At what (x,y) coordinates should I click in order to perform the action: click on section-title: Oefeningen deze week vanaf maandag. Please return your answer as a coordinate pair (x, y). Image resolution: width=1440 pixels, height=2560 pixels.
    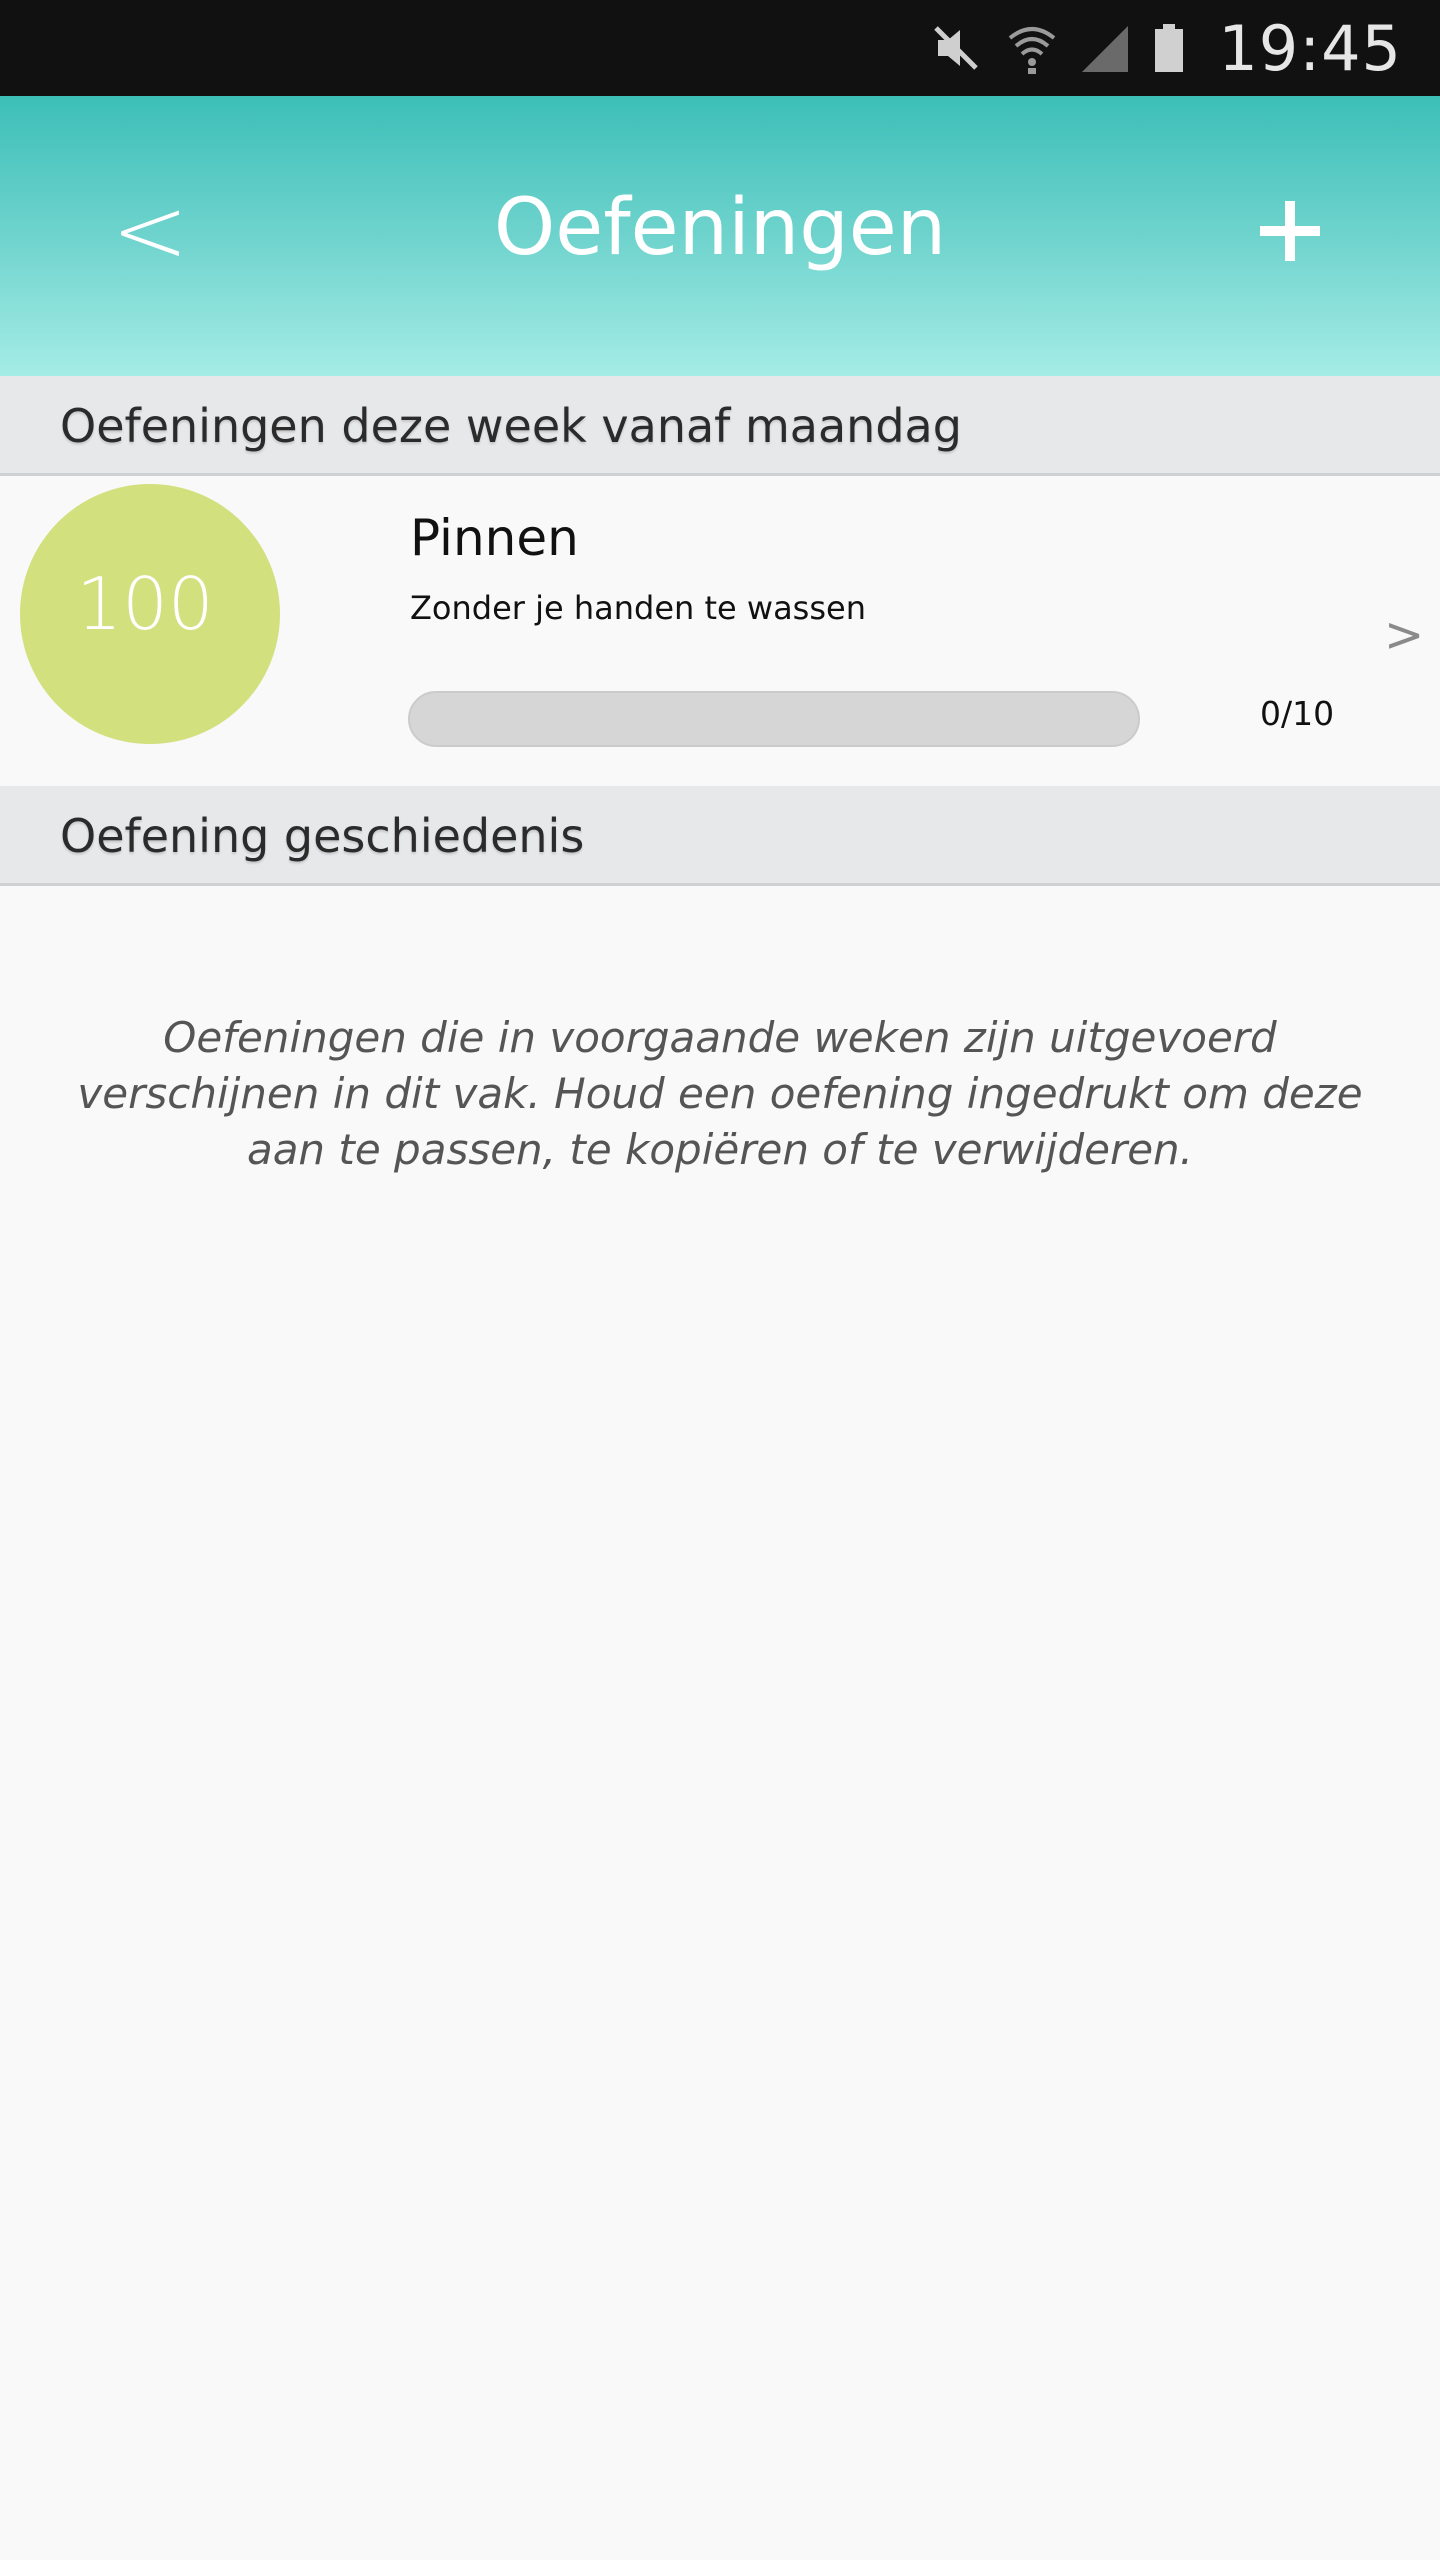
    Looking at the image, I should click on (511, 426).